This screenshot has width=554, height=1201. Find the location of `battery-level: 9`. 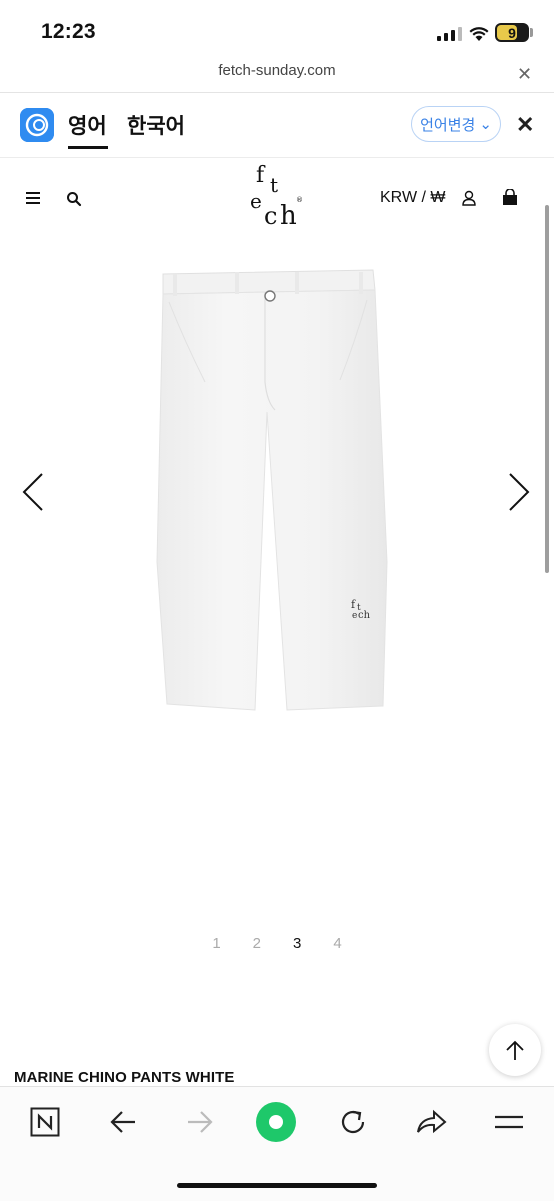

battery-level: 9 is located at coordinates (512, 32).